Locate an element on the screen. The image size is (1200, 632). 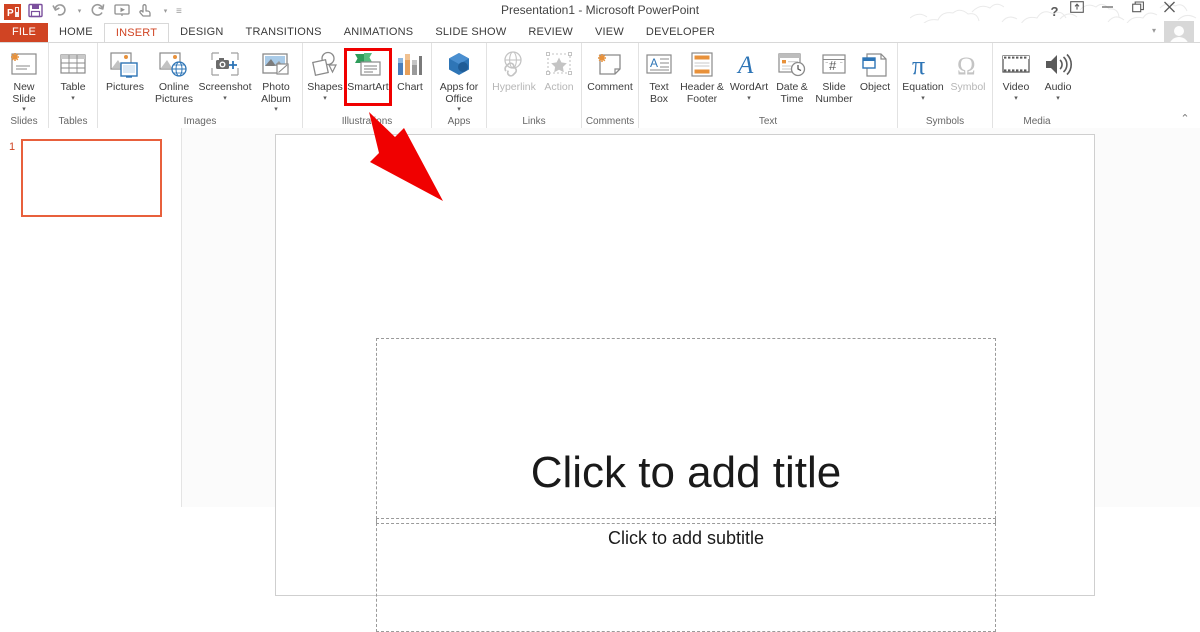
screenshot-button: Screenshot ▾ is located at coordinates (225, 77).